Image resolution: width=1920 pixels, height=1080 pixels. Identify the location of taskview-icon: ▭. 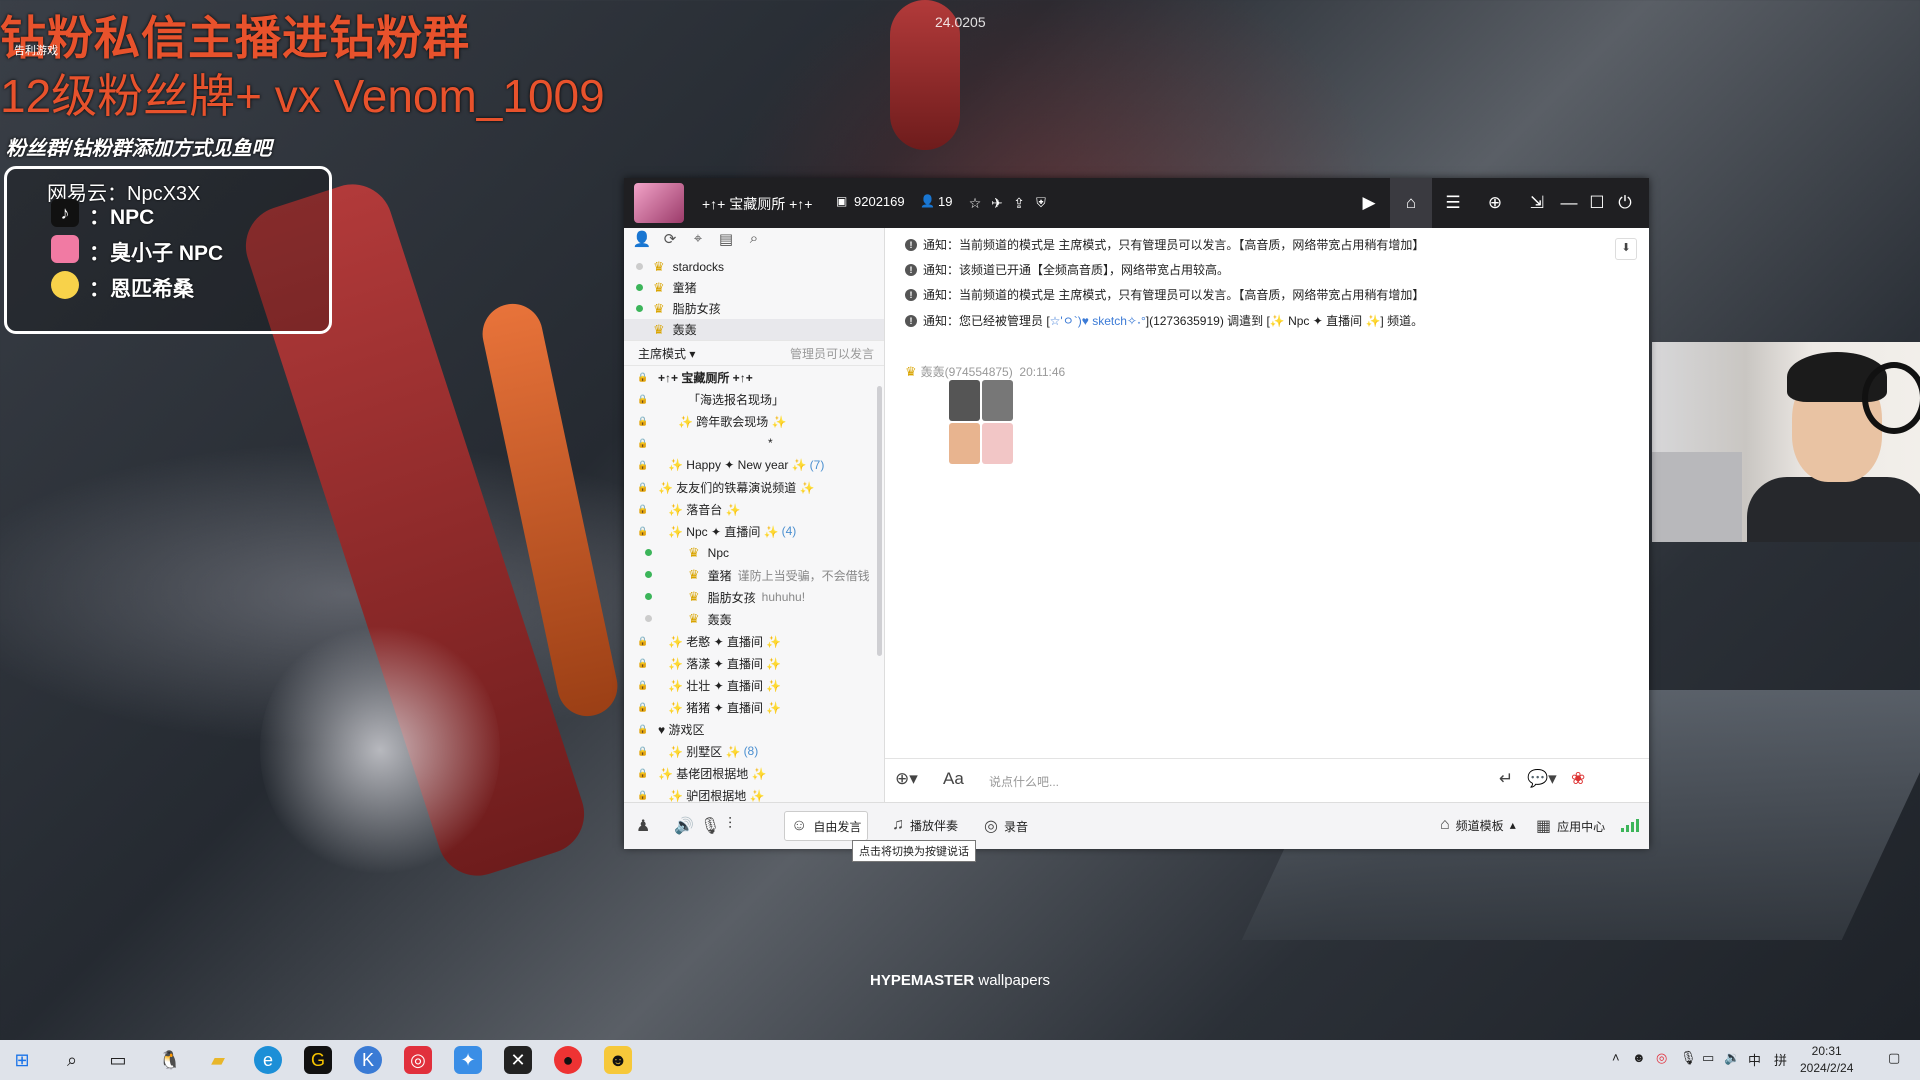
(118, 1060).